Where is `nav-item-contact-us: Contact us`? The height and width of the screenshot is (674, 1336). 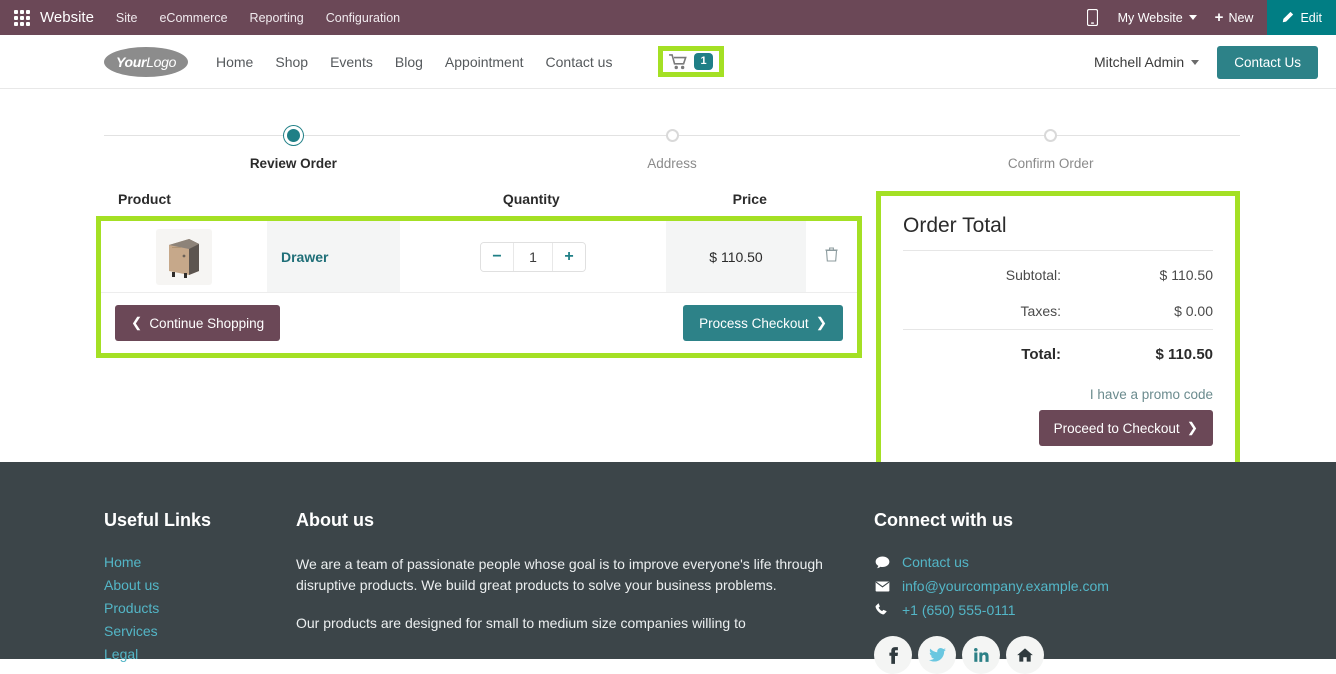
nav-item-contact-us: Contact us is located at coordinates (579, 62).